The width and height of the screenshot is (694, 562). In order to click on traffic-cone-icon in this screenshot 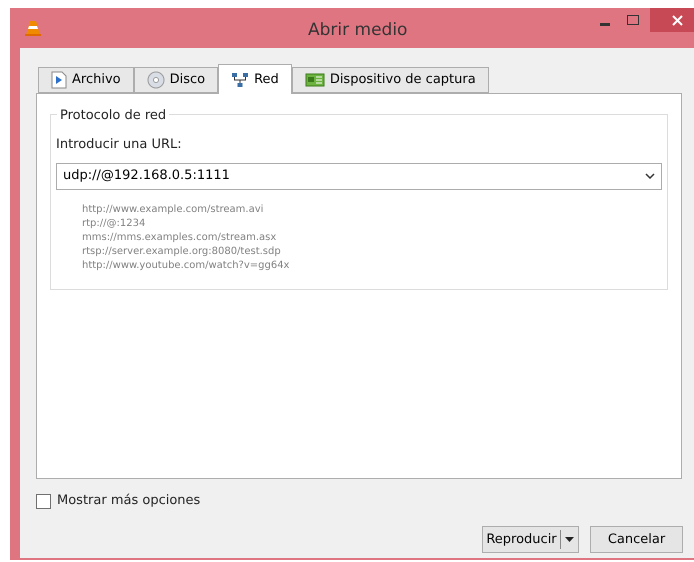, I will do `click(33, 28)`.